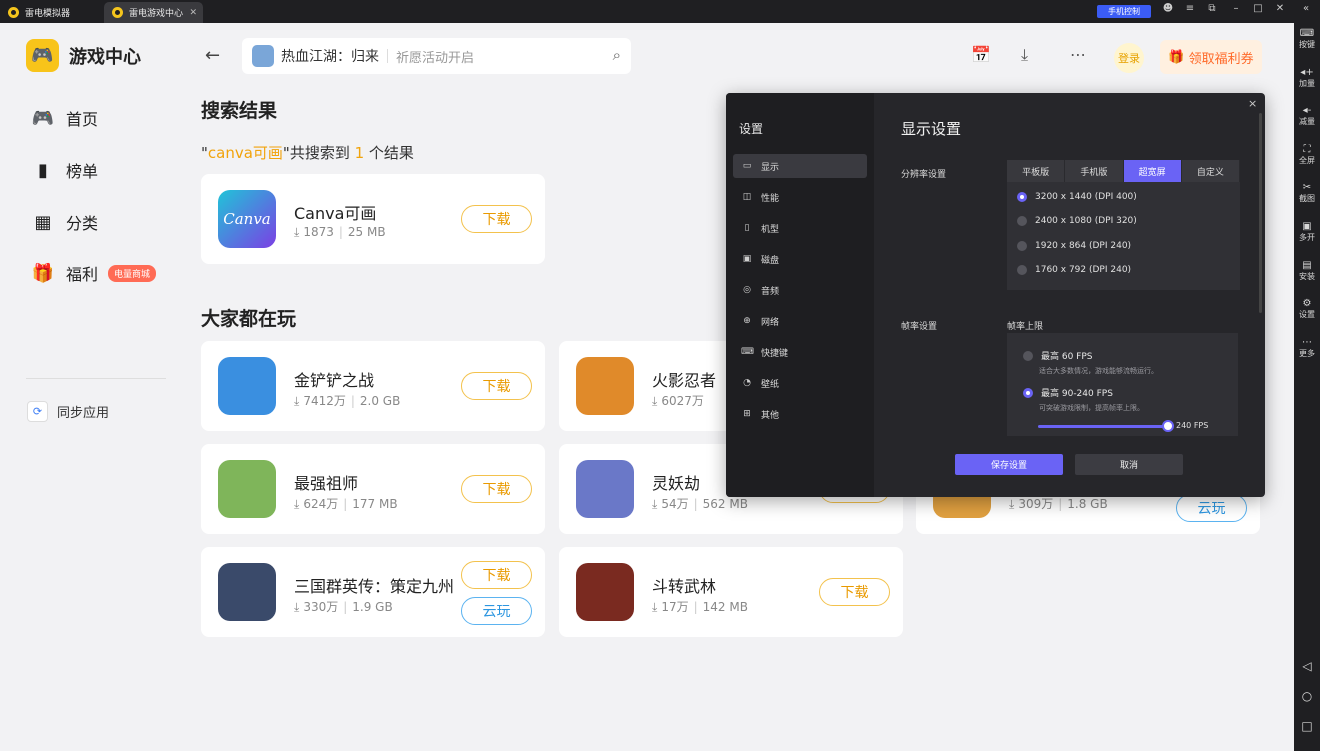 Image resolution: width=1320 pixels, height=751 pixels. Describe the element at coordinates (981, 54) in the screenshot. I see `calendar-icon: 📅` at that location.